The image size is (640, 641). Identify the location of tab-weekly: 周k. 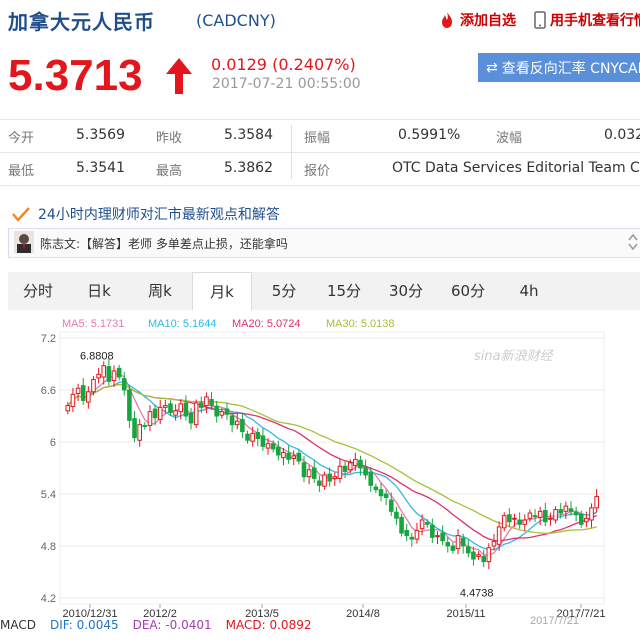
(160, 291).